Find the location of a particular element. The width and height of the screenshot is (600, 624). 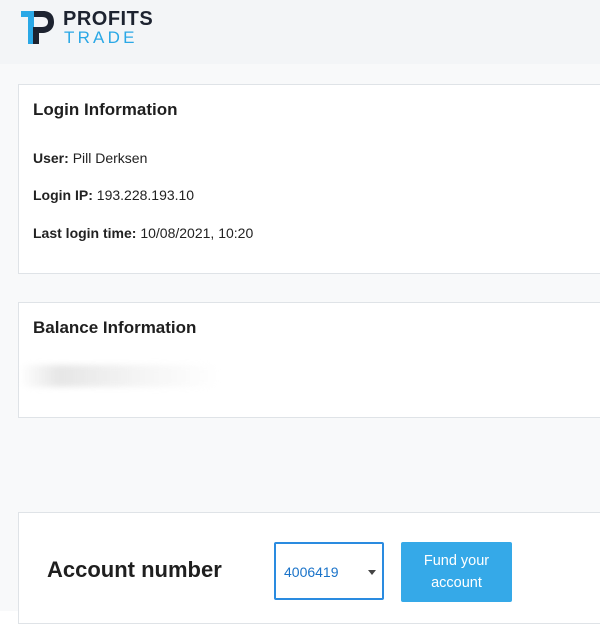

login-info-title: Login Information is located at coordinates (105, 109).